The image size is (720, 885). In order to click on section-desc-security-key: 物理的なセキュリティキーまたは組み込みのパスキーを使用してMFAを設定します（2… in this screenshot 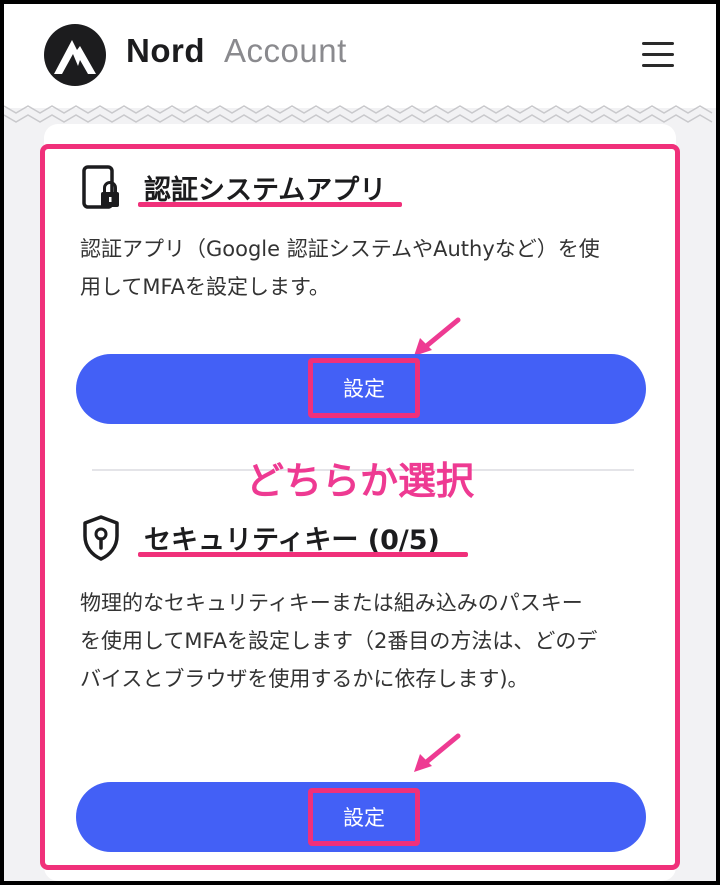, I will do `click(339, 641)`.